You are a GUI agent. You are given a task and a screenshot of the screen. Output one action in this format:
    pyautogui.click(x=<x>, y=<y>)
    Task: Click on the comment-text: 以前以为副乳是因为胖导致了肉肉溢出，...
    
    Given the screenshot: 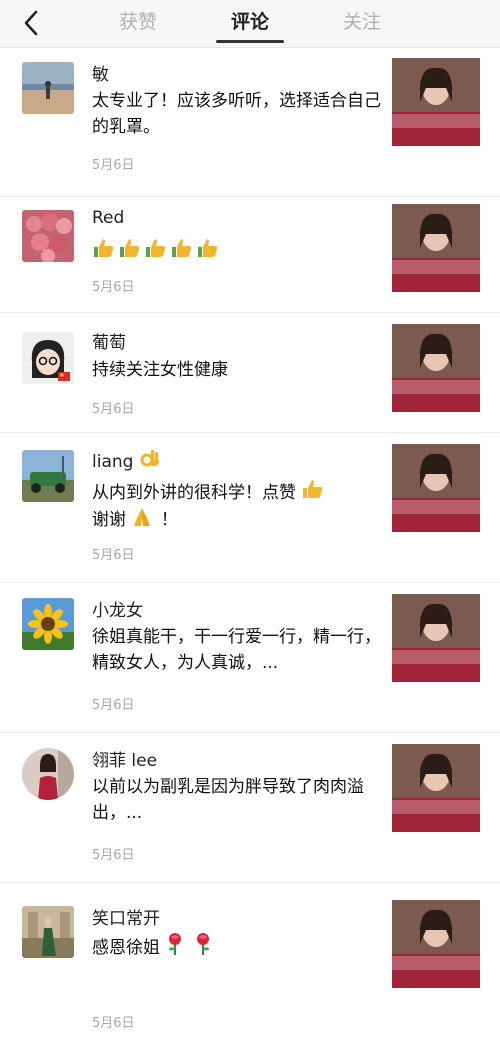 What is the action you would take?
    pyautogui.click(x=228, y=800)
    